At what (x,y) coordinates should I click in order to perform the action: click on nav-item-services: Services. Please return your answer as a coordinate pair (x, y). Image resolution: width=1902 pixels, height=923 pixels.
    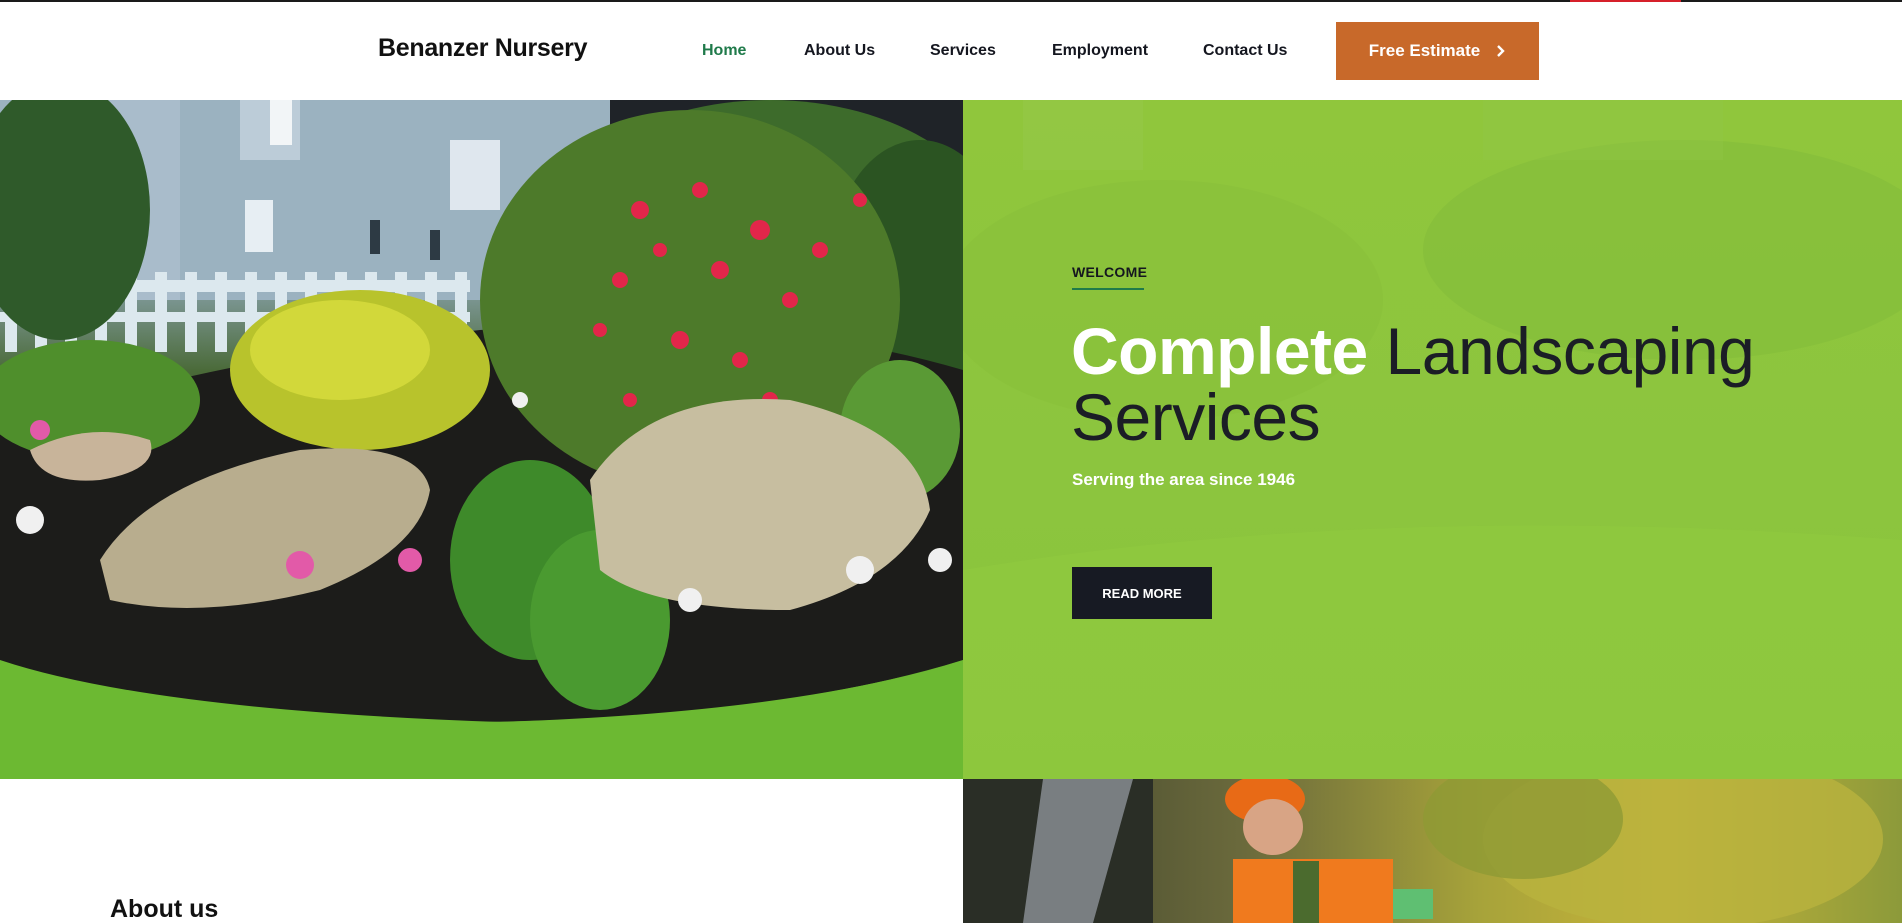
    Looking at the image, I should click on (963, 51).